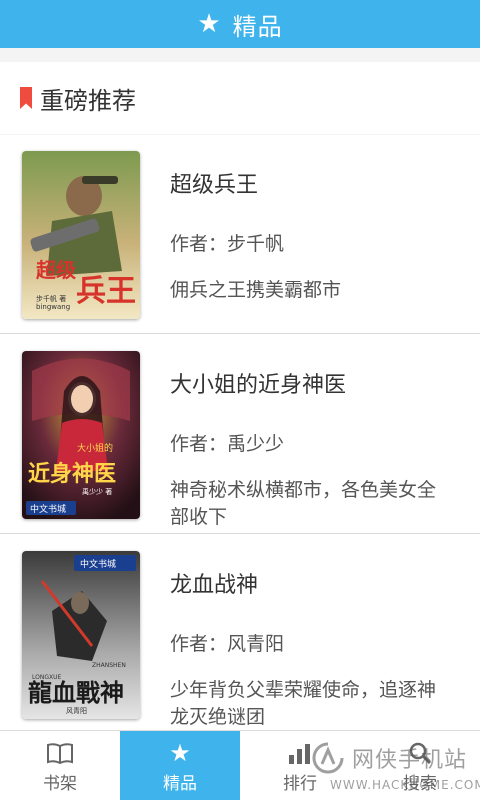  What do you see at coordinates (97, 491) in the screenshot?
I see `cover-author-text: 禹少少 著` at bounding box center [97, 491].